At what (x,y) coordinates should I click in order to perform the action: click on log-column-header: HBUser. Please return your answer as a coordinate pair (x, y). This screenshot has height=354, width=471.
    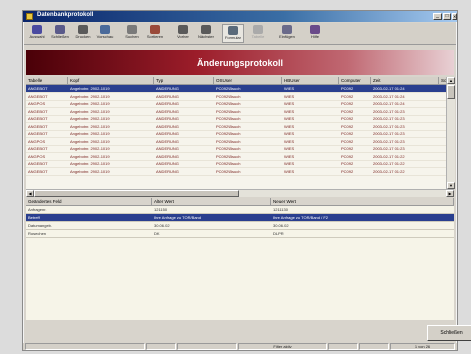
    Looking at the image, I should click on (310, 80).